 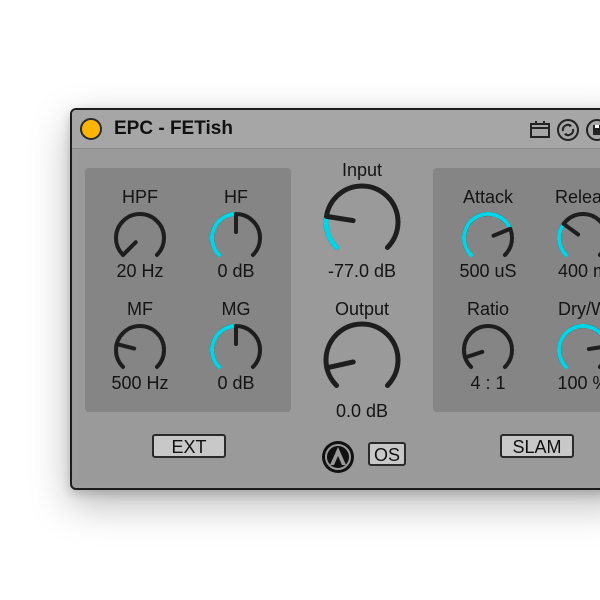 What do you see at coordinates (488, 197) in the screenshot?
I see `attack-label: Attack` at bounding box center [488, 197].